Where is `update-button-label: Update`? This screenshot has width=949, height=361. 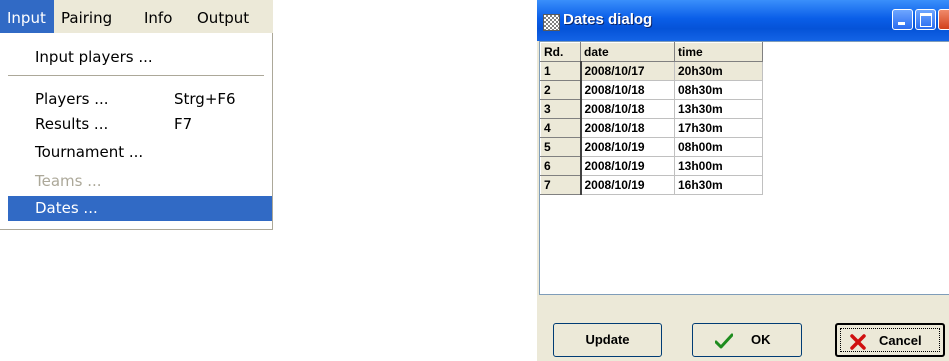 update-button-label: Update is located at coordinates (607, 339).